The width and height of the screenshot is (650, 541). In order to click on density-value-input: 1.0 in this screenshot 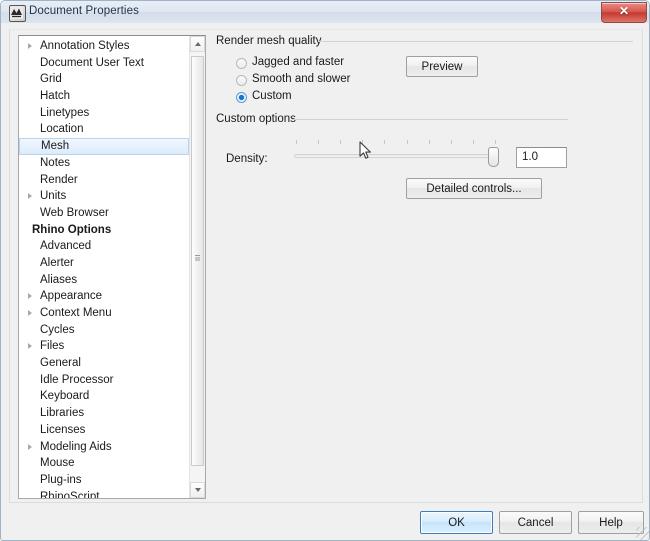, I will do `click(541, 157)`.